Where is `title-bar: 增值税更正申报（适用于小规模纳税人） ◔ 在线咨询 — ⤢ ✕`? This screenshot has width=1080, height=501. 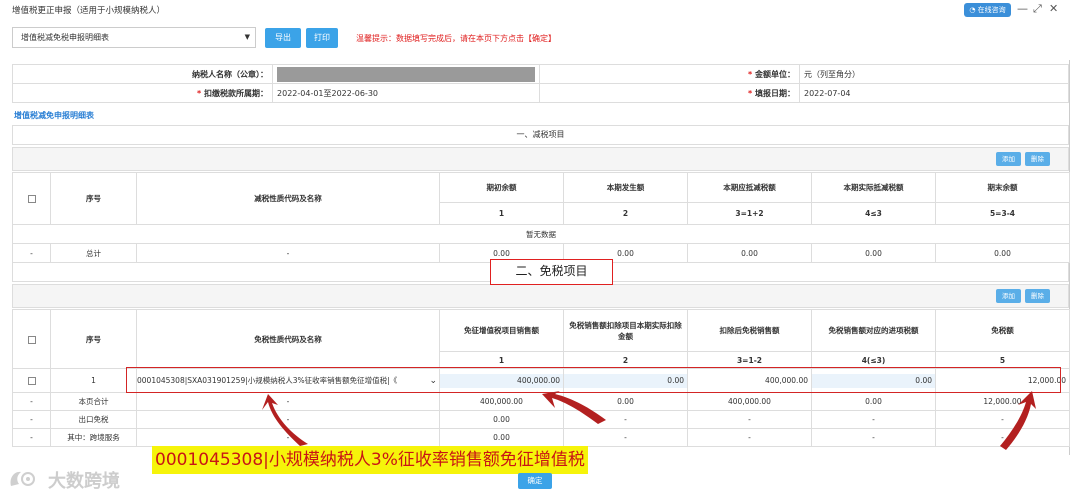 title-bar: 增值税更正申报（适用于小规模纳税人） ◔ 在线咨询 — ⤢ ✕ is located at coordinates (540, 10).